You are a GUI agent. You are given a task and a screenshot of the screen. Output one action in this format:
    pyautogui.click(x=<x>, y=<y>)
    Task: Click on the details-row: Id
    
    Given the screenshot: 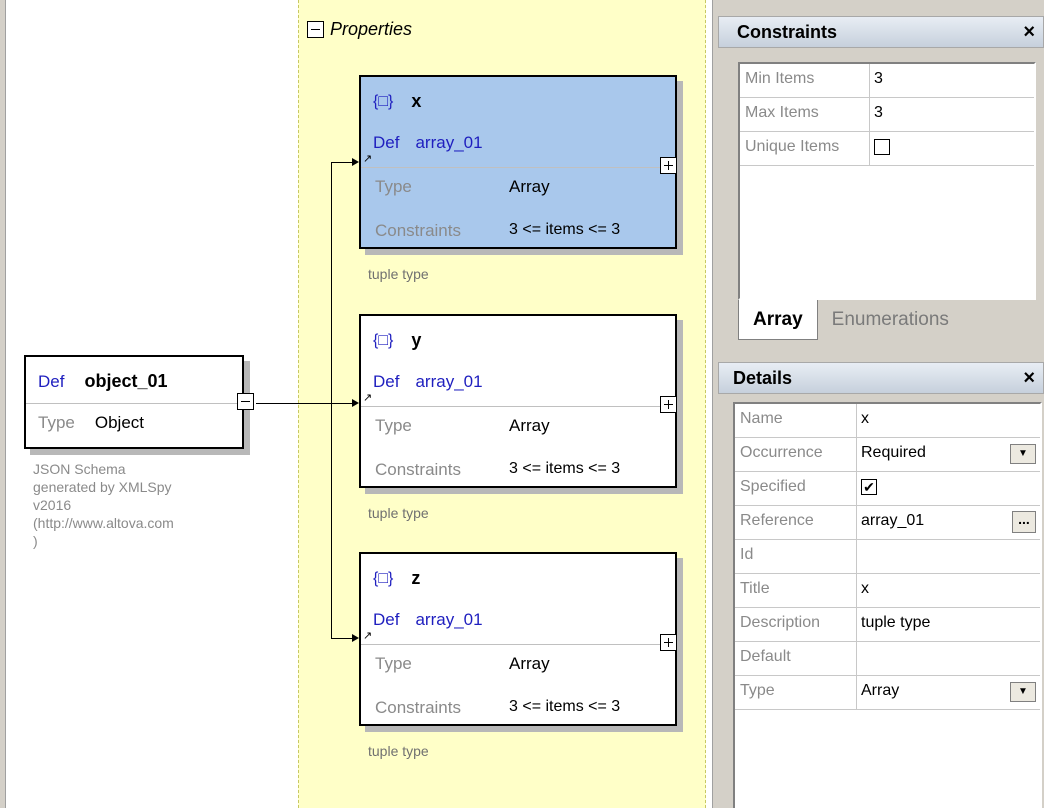 What is the action you would take?
    pyautogui.click(x=887, y=557)
    